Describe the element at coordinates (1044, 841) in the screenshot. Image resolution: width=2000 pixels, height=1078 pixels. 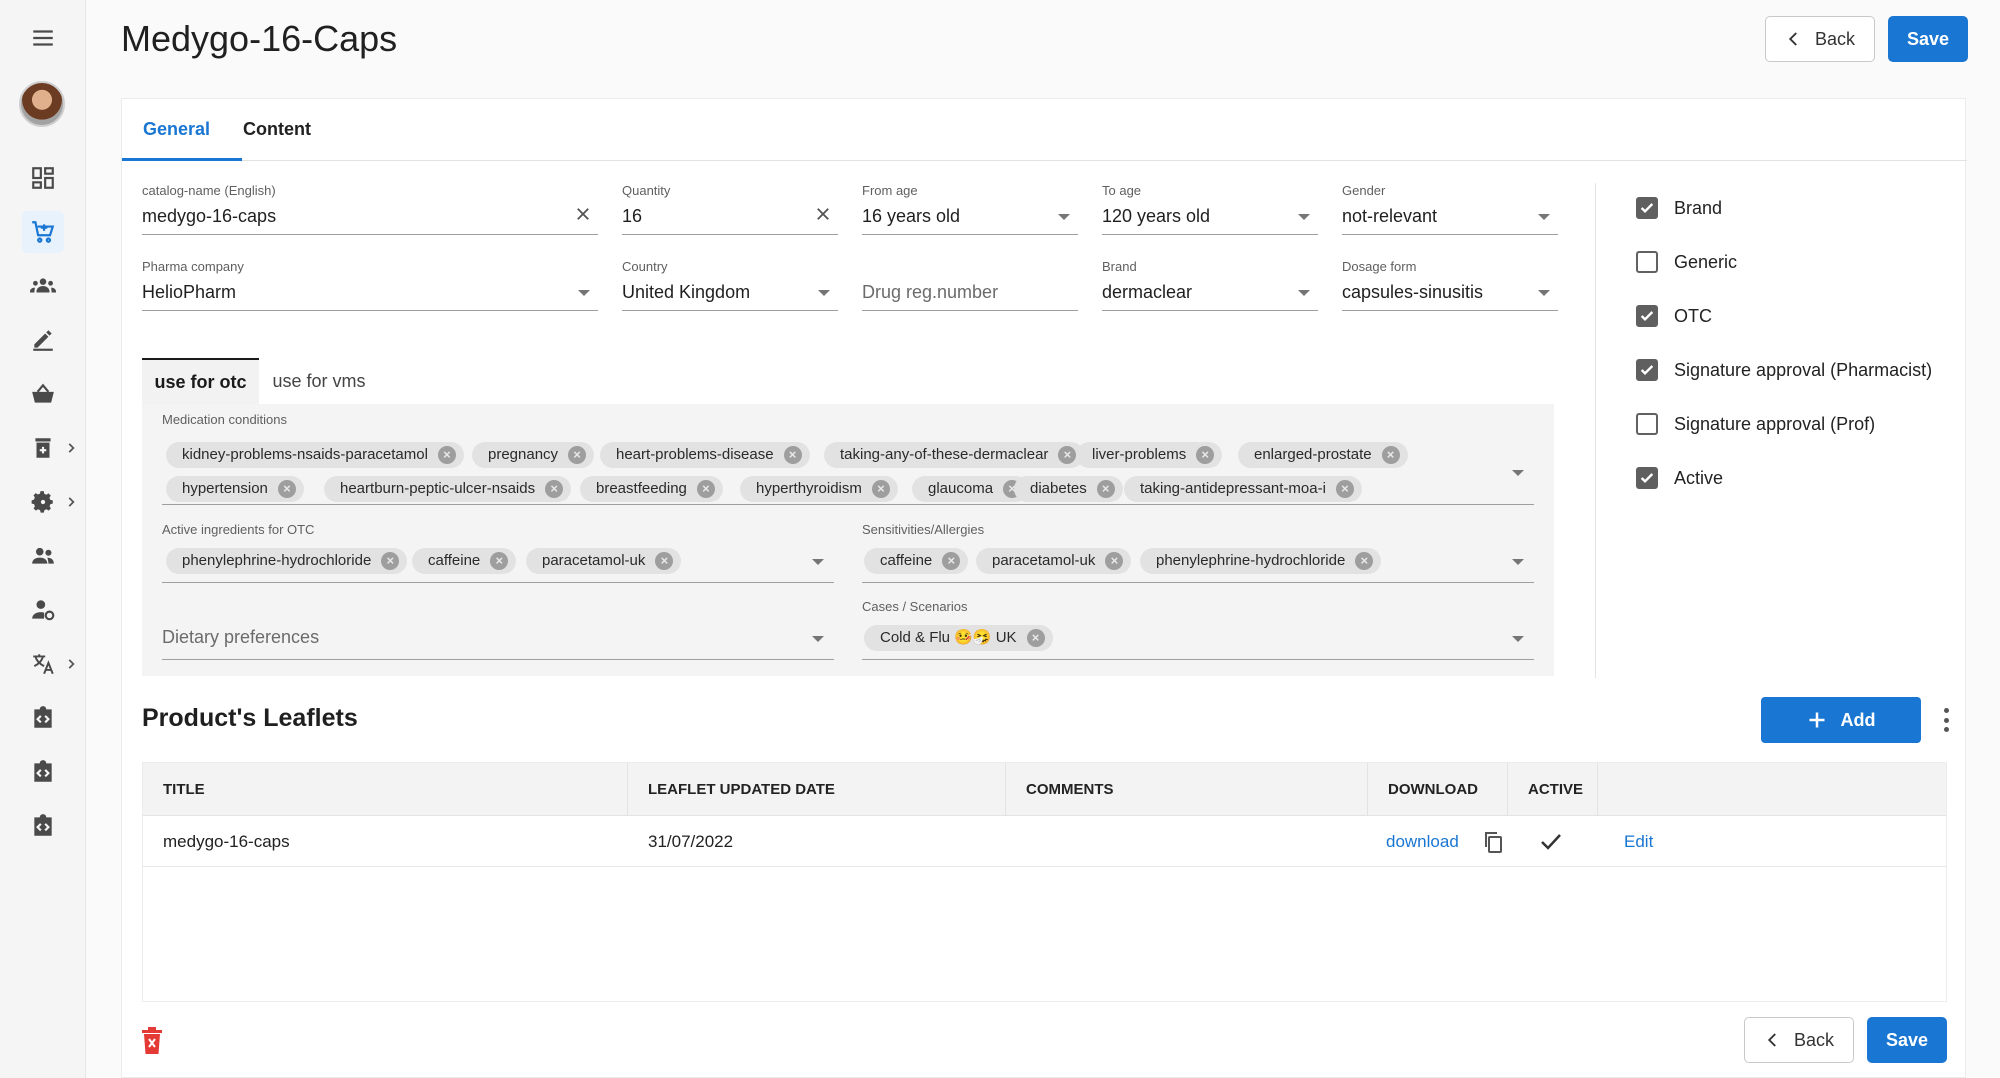
I see `table-row: medygo-16-caps 31/07/2022 download Edit` at that location.